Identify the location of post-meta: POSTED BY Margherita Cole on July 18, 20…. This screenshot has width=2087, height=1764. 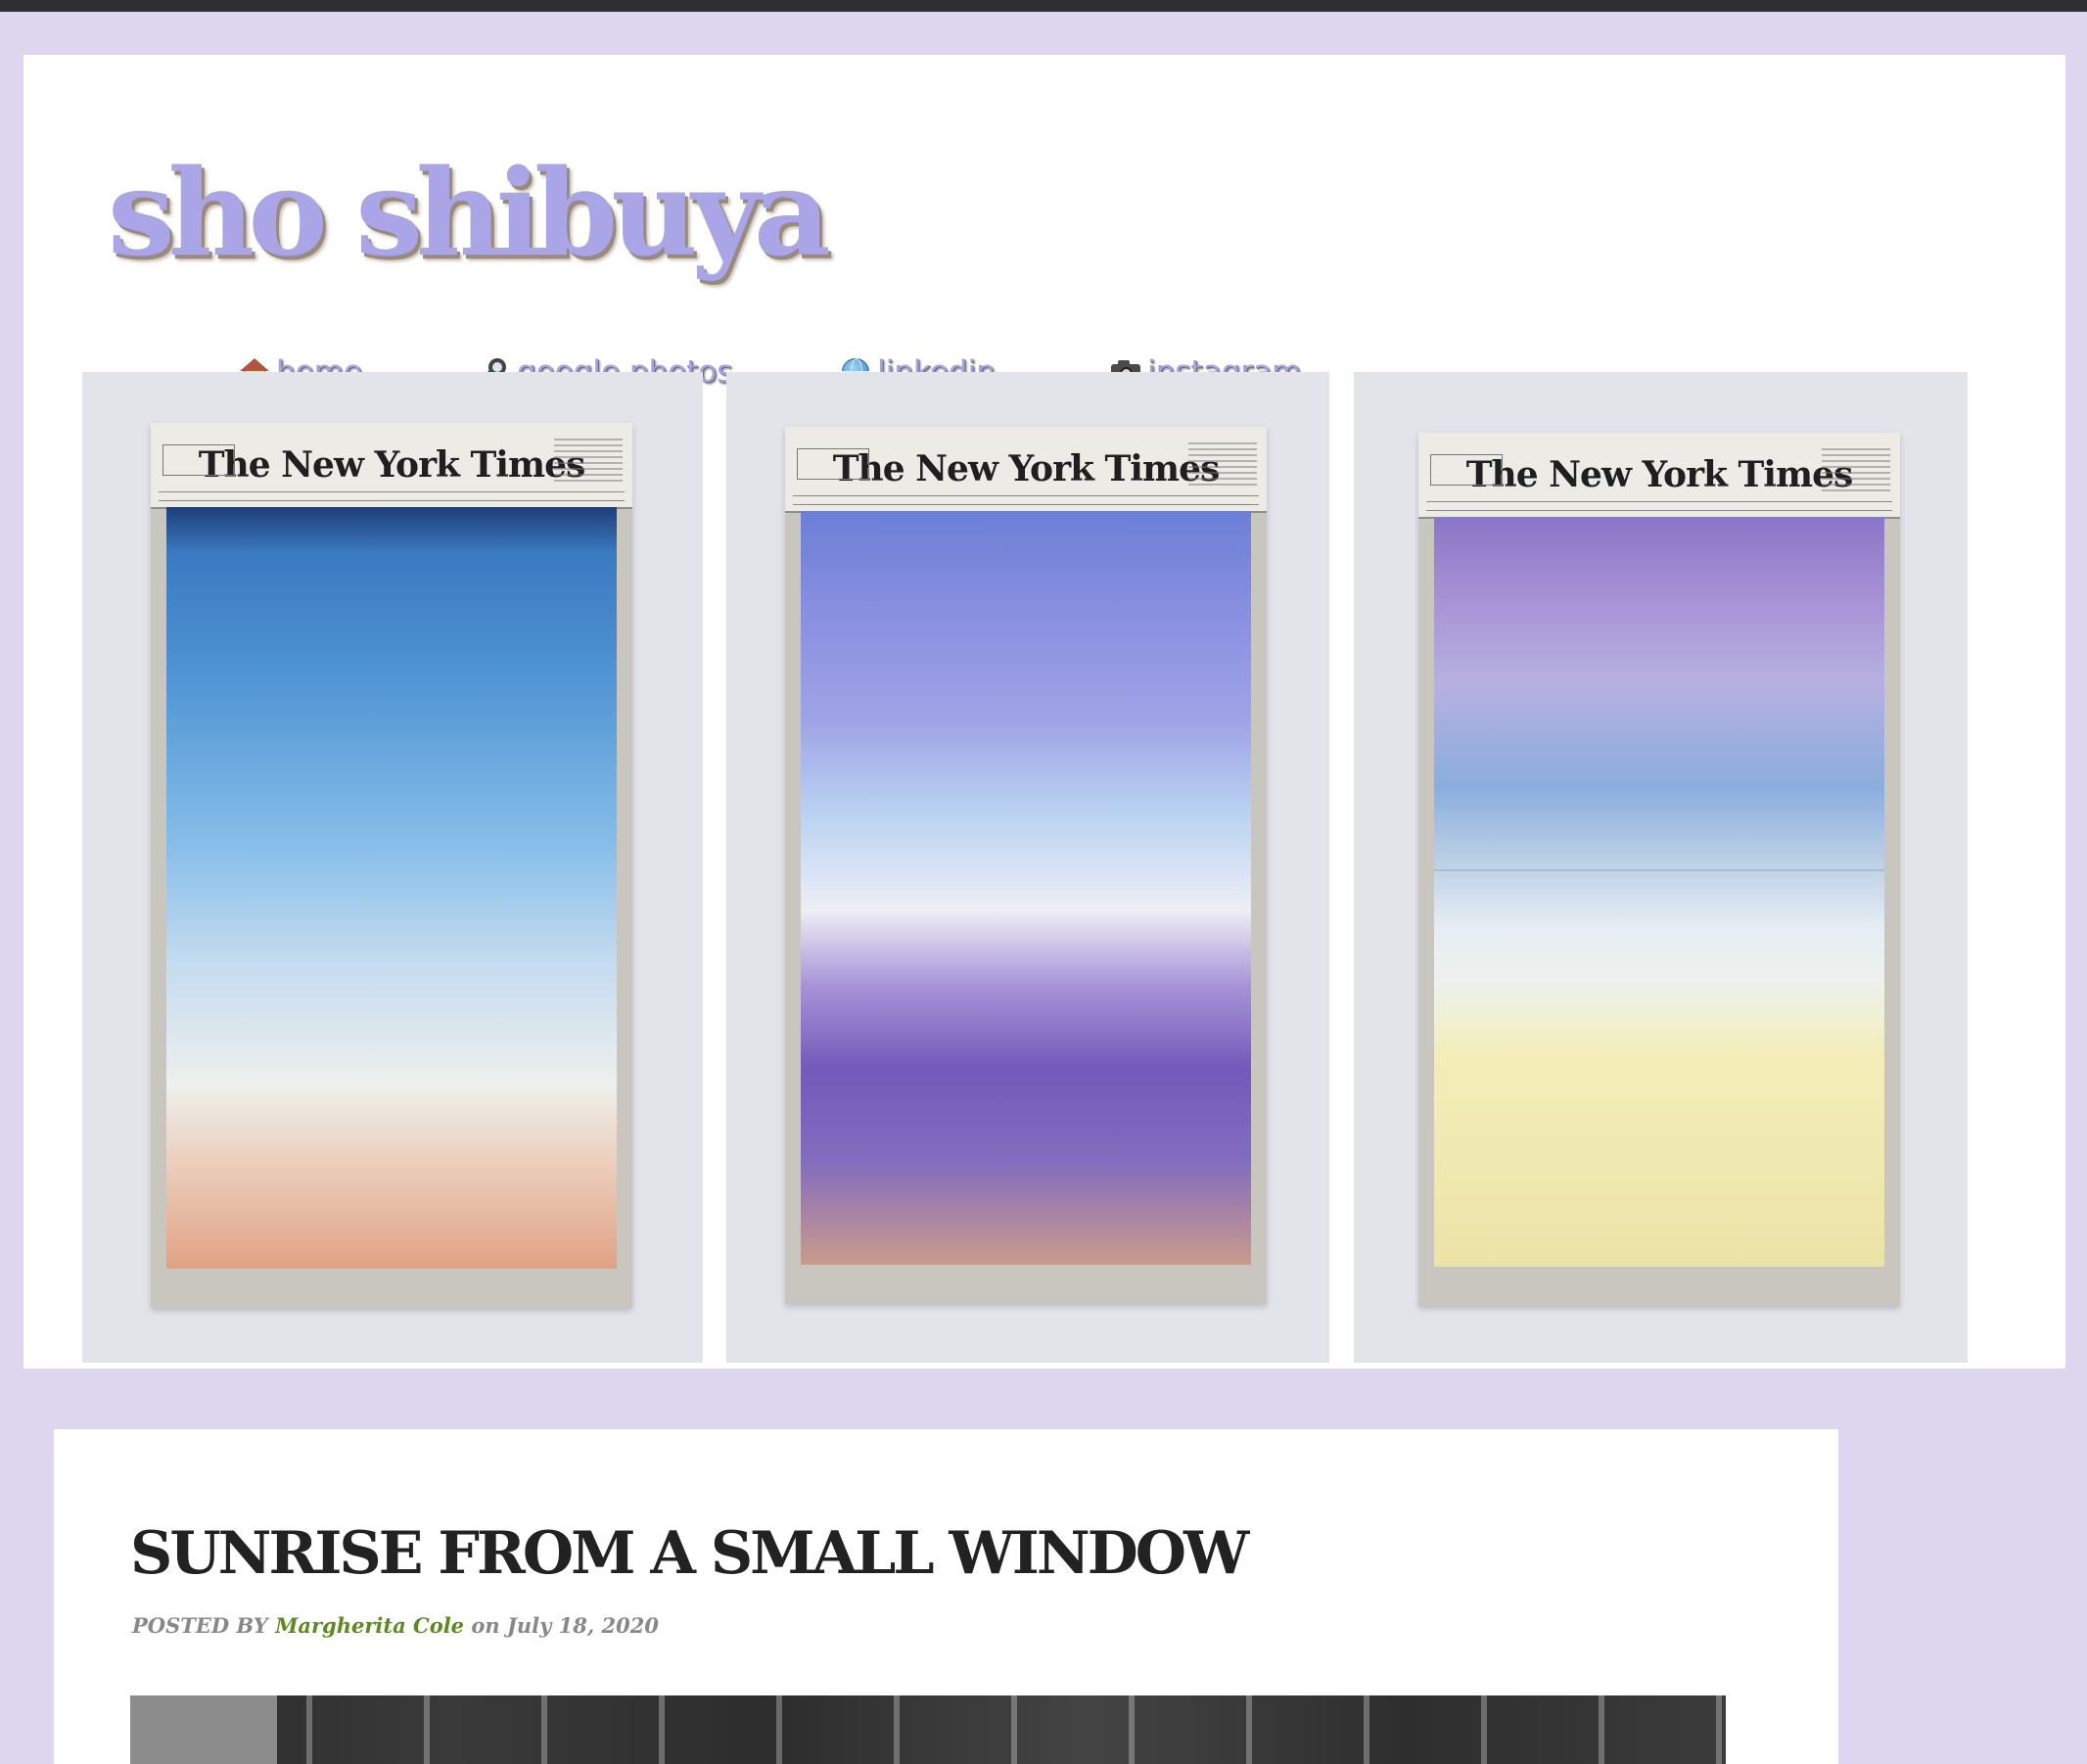
(395, 1625).